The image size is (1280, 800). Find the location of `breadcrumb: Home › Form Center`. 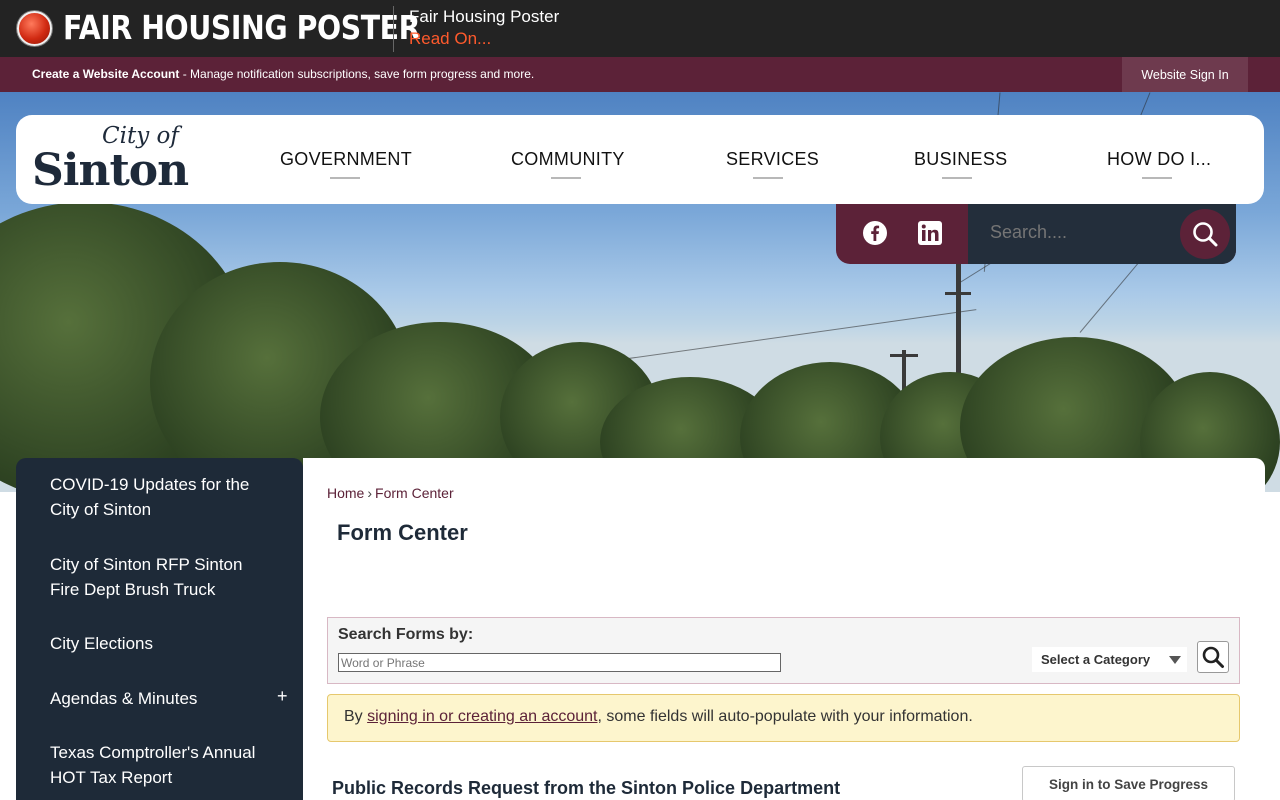

breadcrumb: Home › Form Center is located at coordinates (390, 493).